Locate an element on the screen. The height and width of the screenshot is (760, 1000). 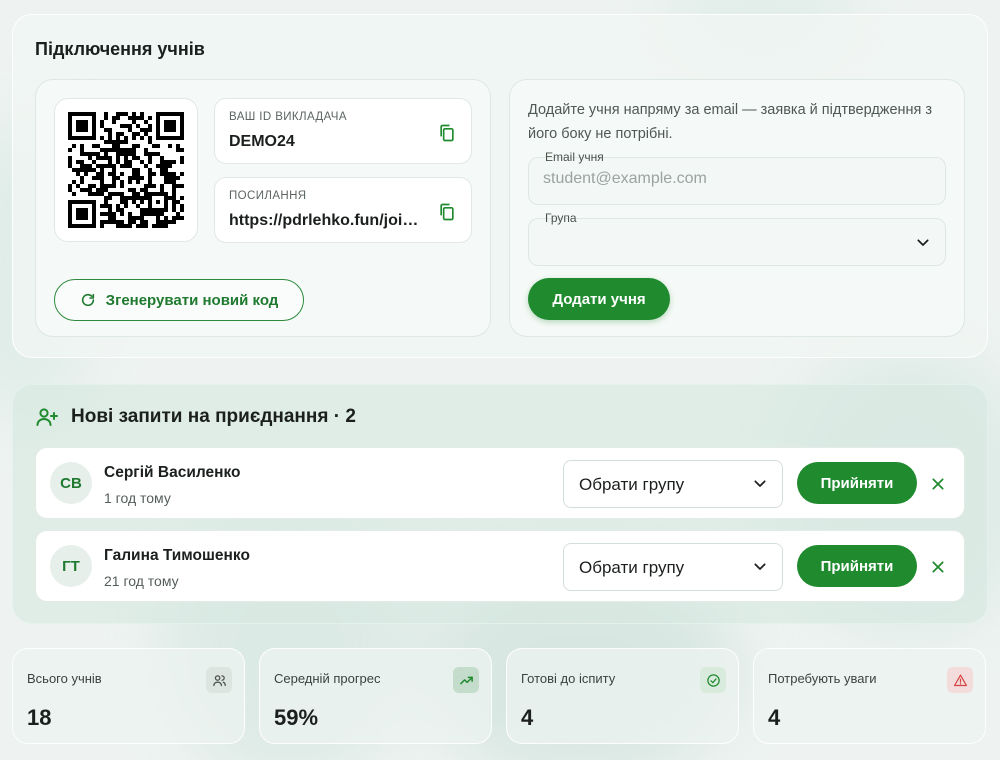
stat-card-exam-ready: Готові до іспиту 4 is located at coordinates (622, 696).